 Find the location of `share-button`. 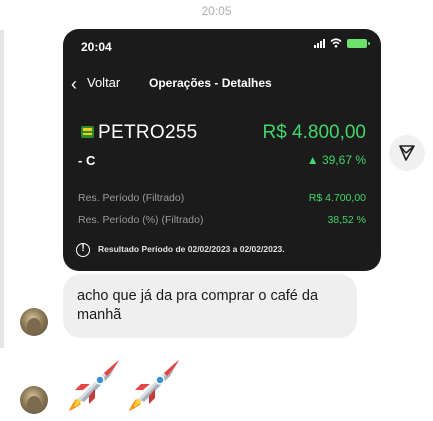

share-button is located at coordinates (407, 153).